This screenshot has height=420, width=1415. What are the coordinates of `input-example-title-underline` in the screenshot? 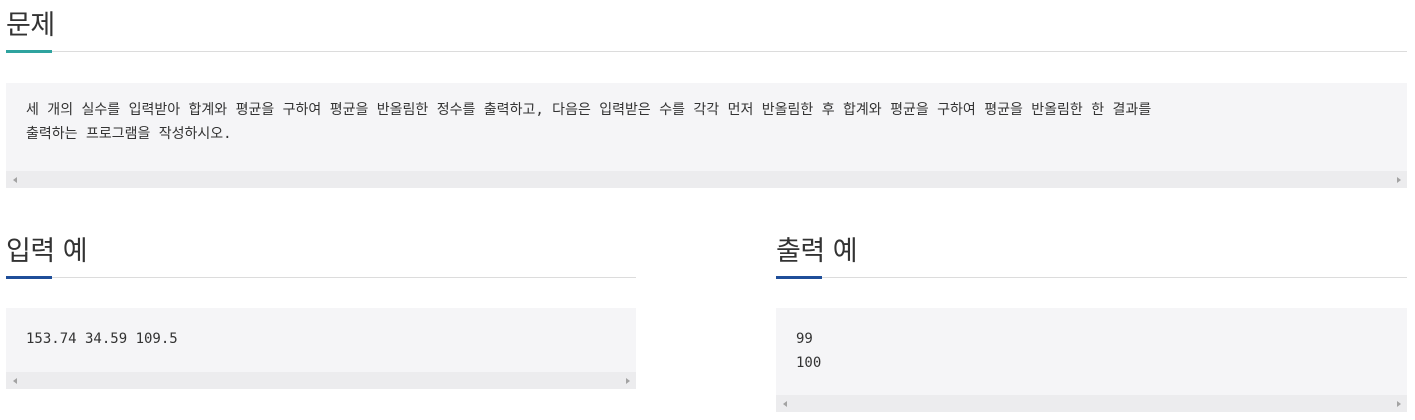 It's located at (29, 277).